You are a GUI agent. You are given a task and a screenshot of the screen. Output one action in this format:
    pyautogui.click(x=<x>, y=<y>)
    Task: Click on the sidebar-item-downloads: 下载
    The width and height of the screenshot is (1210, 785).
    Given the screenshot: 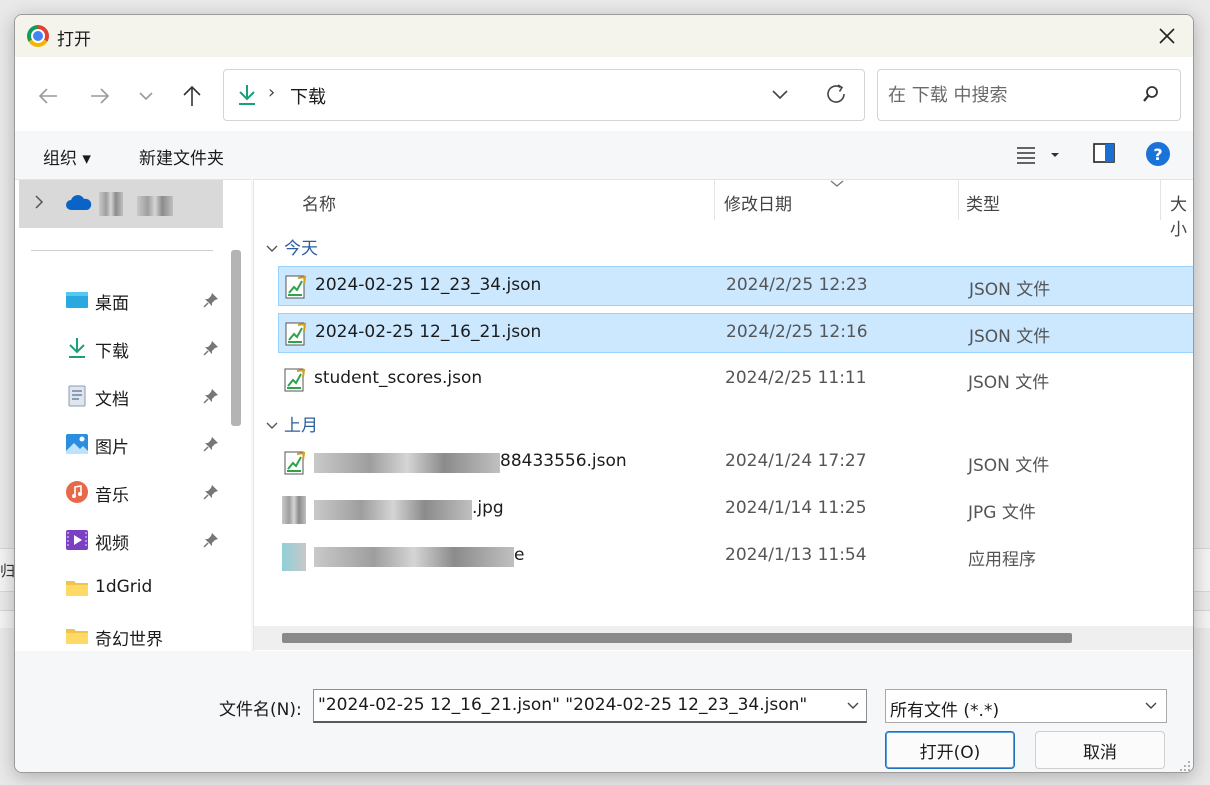 What is the action you would take?
    pyautogui.click(x=123, y=348)
    